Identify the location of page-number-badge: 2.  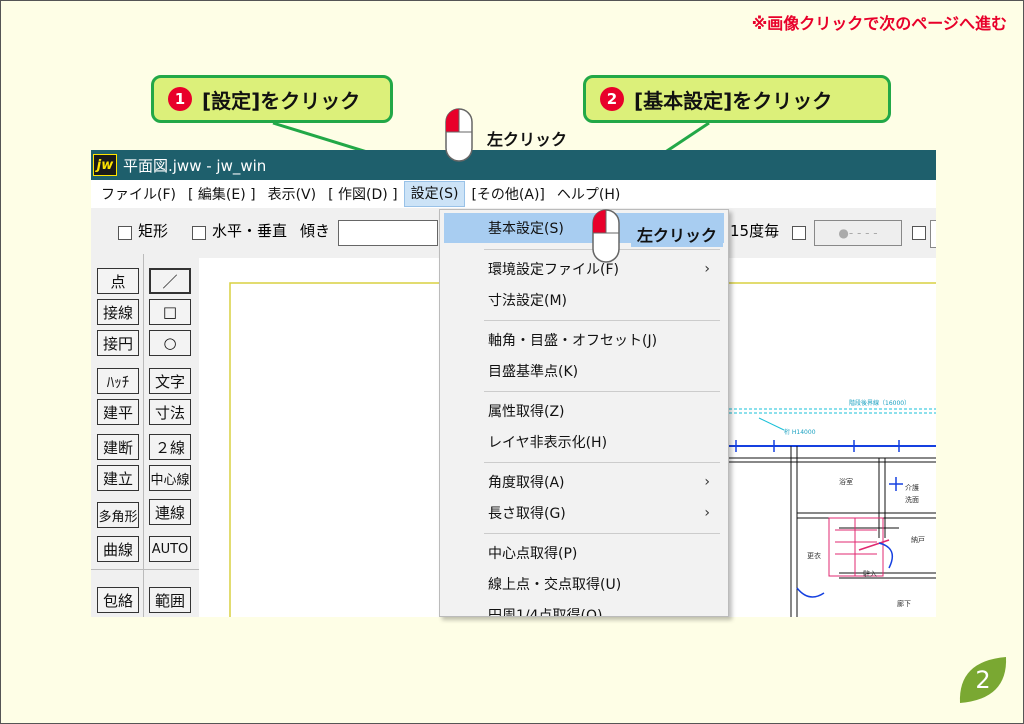
(983, 680).